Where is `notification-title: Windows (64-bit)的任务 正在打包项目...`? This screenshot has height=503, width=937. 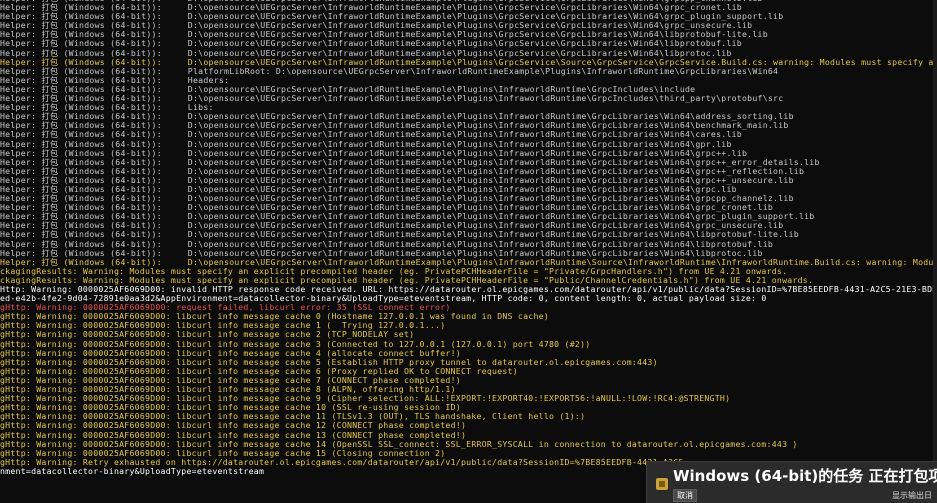 notification-title: Windows (64-bit)的任务 正在打包项目... is located at coordinates (805, 476).